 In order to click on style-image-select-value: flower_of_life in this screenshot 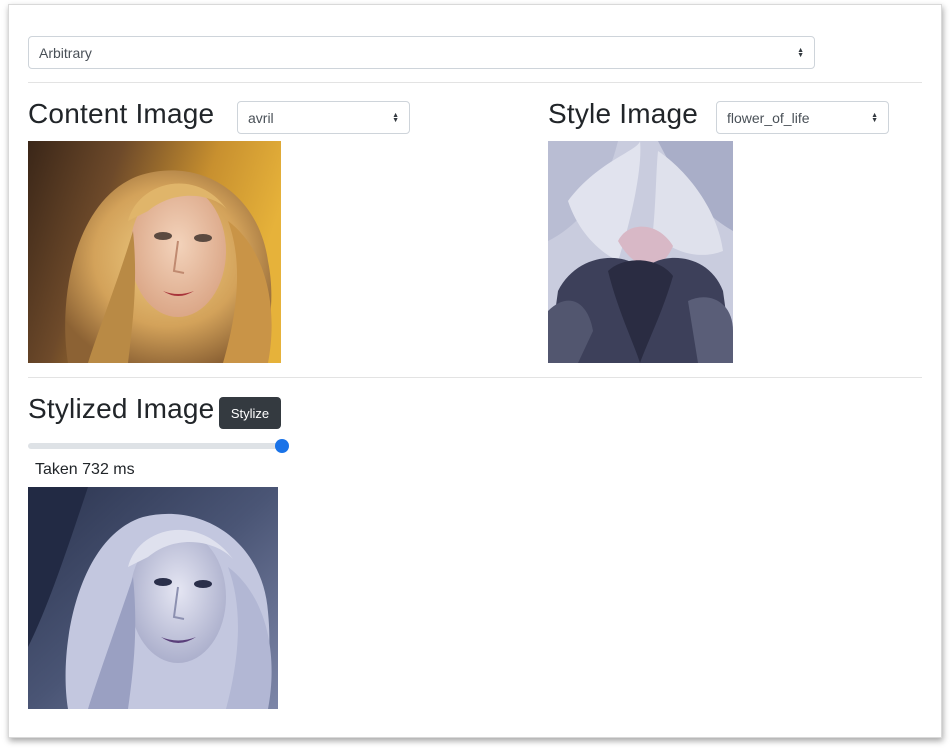, I will do `click(768, 117)`.